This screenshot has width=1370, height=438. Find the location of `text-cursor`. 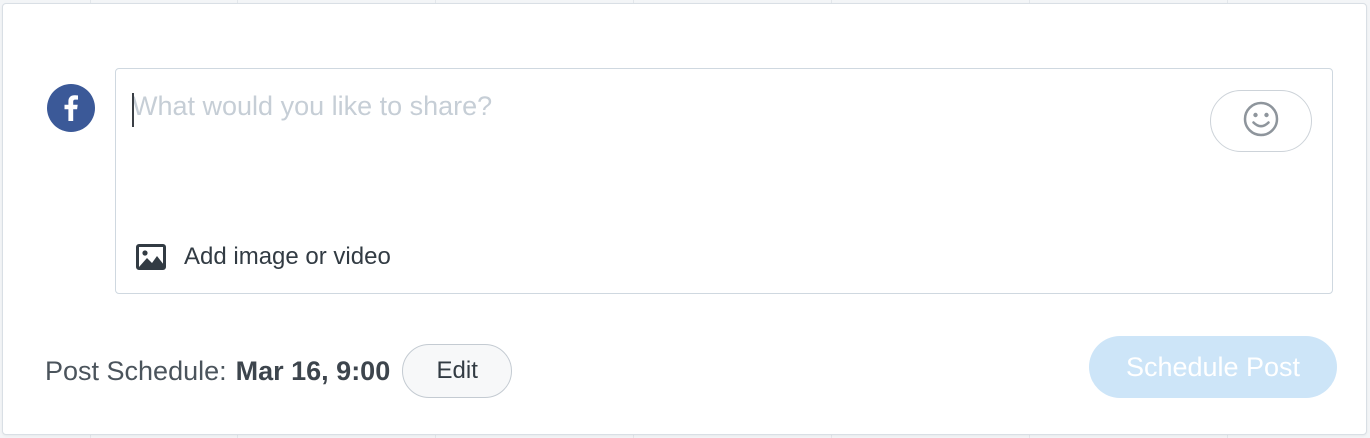

text-cursor is located at coordinates (133, 110).